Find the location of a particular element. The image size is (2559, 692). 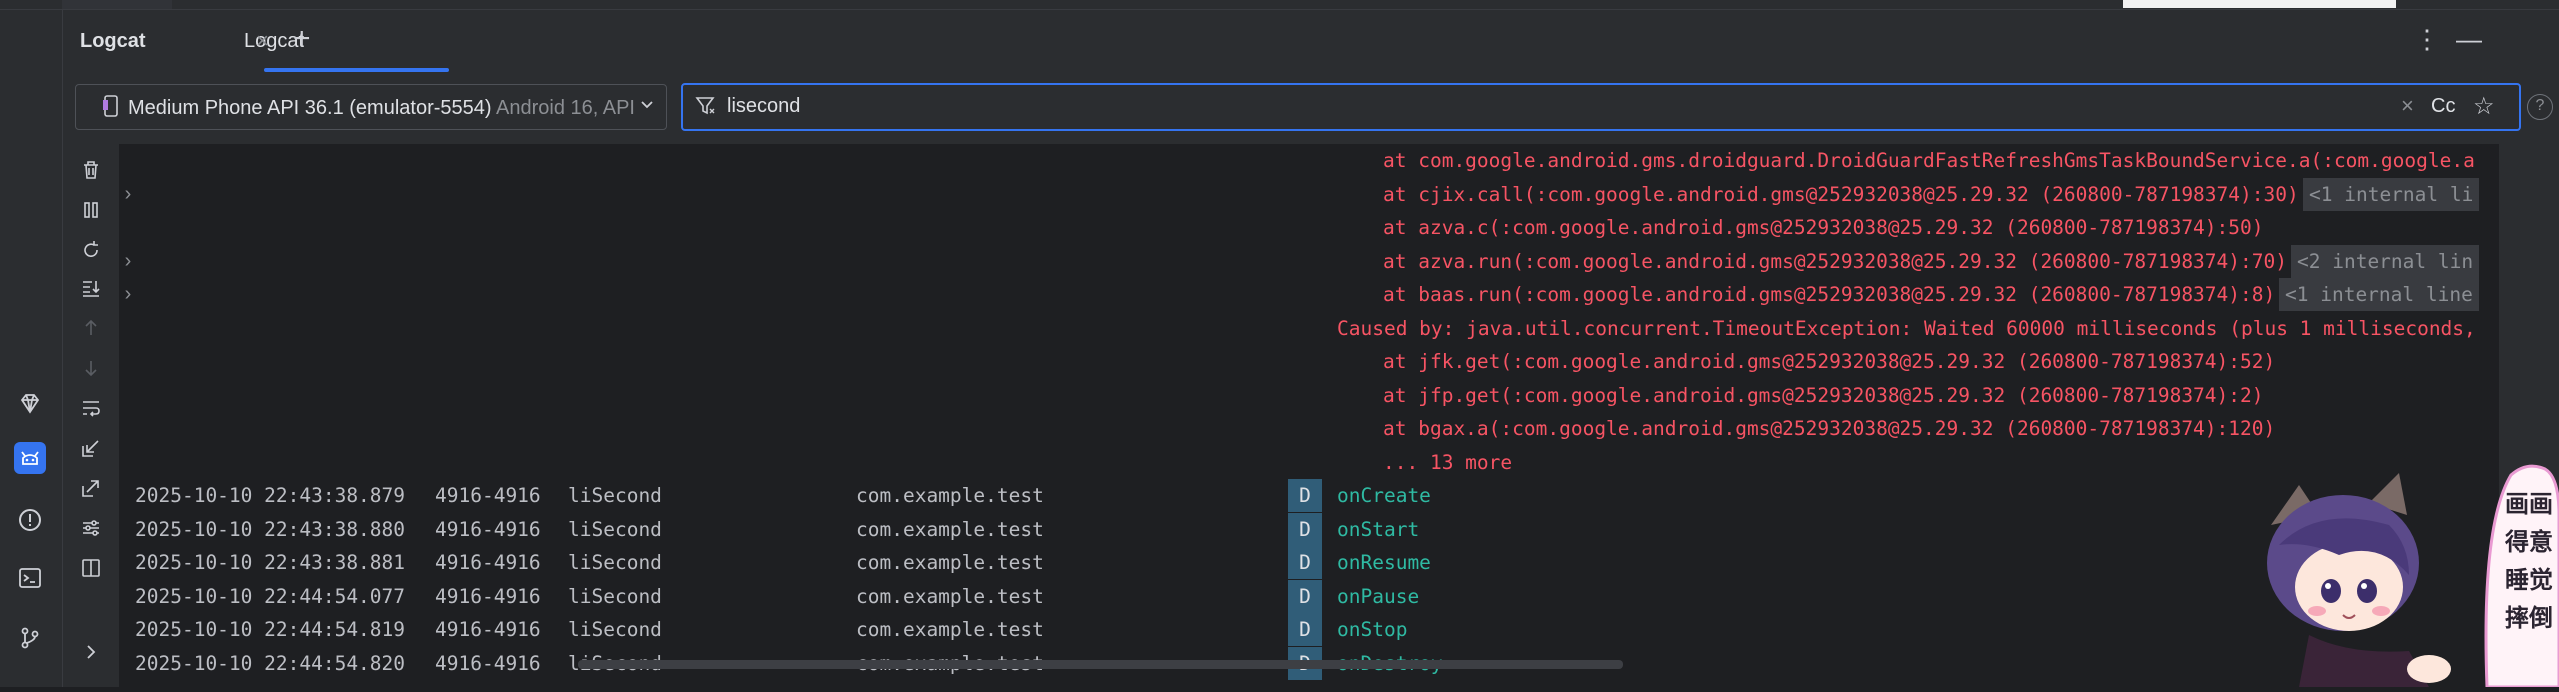

internal-lines-fold: <1 internal line is located at coordinates (2379, 294).